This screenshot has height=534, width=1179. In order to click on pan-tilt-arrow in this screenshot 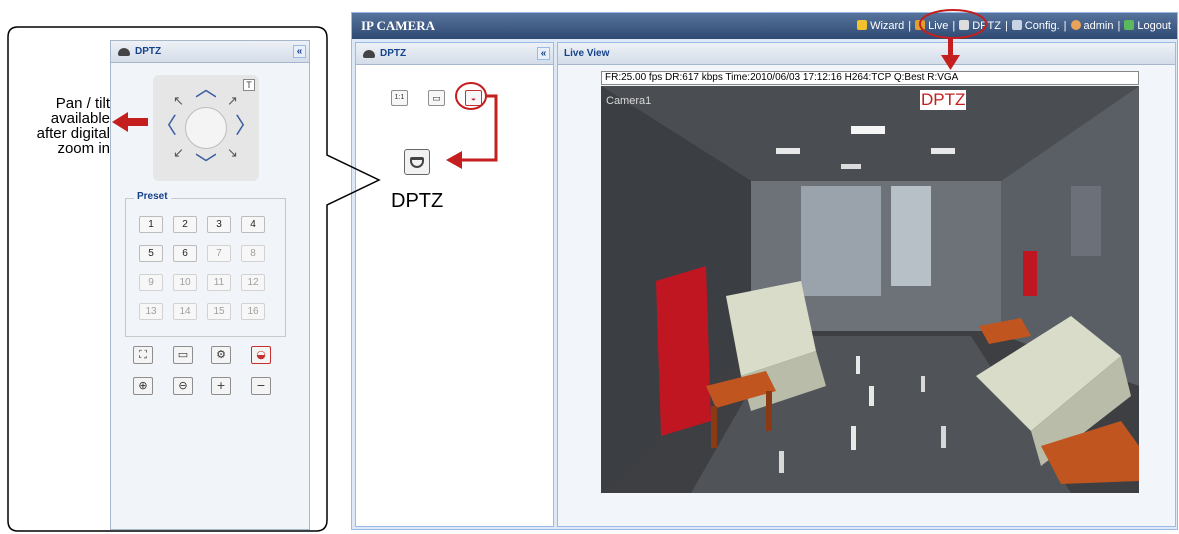, I will do `click(130, 122)`.